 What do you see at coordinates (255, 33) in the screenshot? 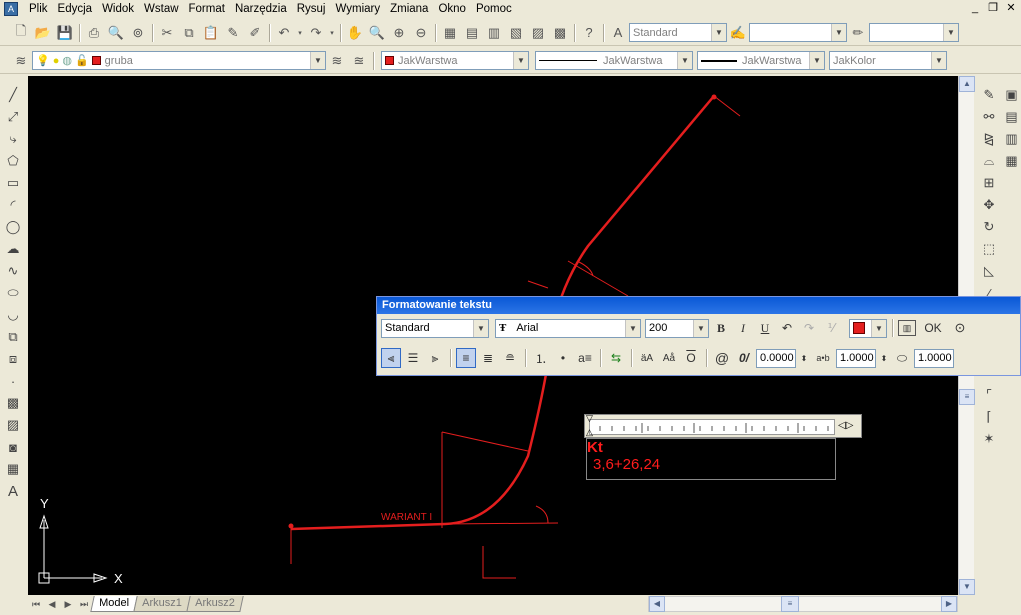
I see `block-editor-icon: ✐` at bounding box center [255, 33].